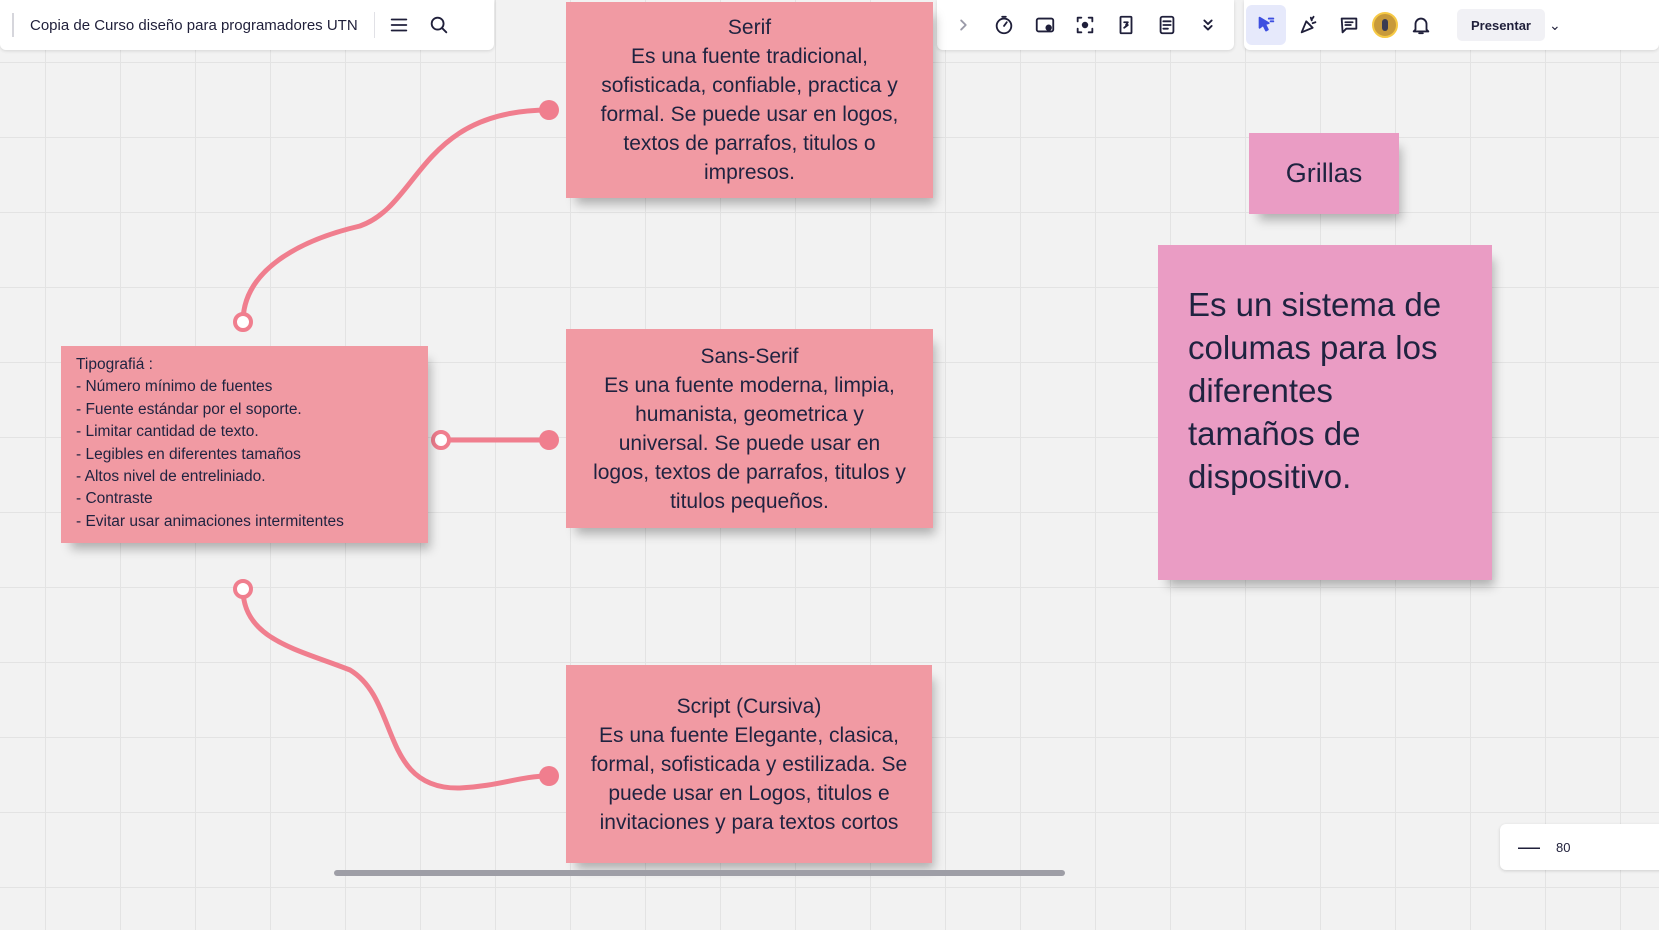 This screenshot has width=1659, height=930. I want to click on note-title: Sans-Serif, so click(749, 356).